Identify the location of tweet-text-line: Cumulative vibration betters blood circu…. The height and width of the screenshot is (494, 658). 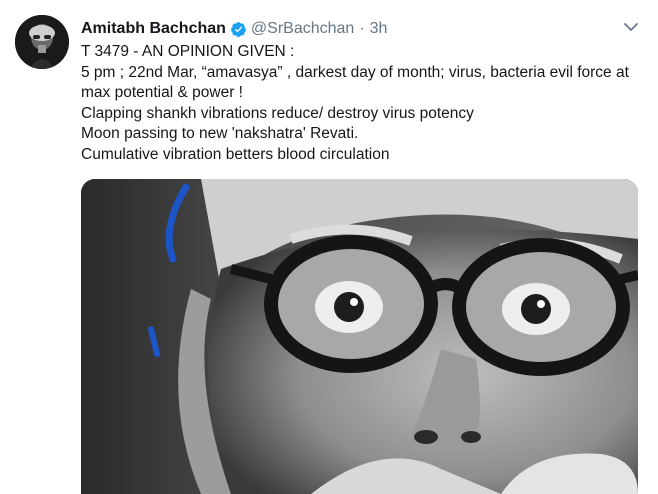
(235, 154).